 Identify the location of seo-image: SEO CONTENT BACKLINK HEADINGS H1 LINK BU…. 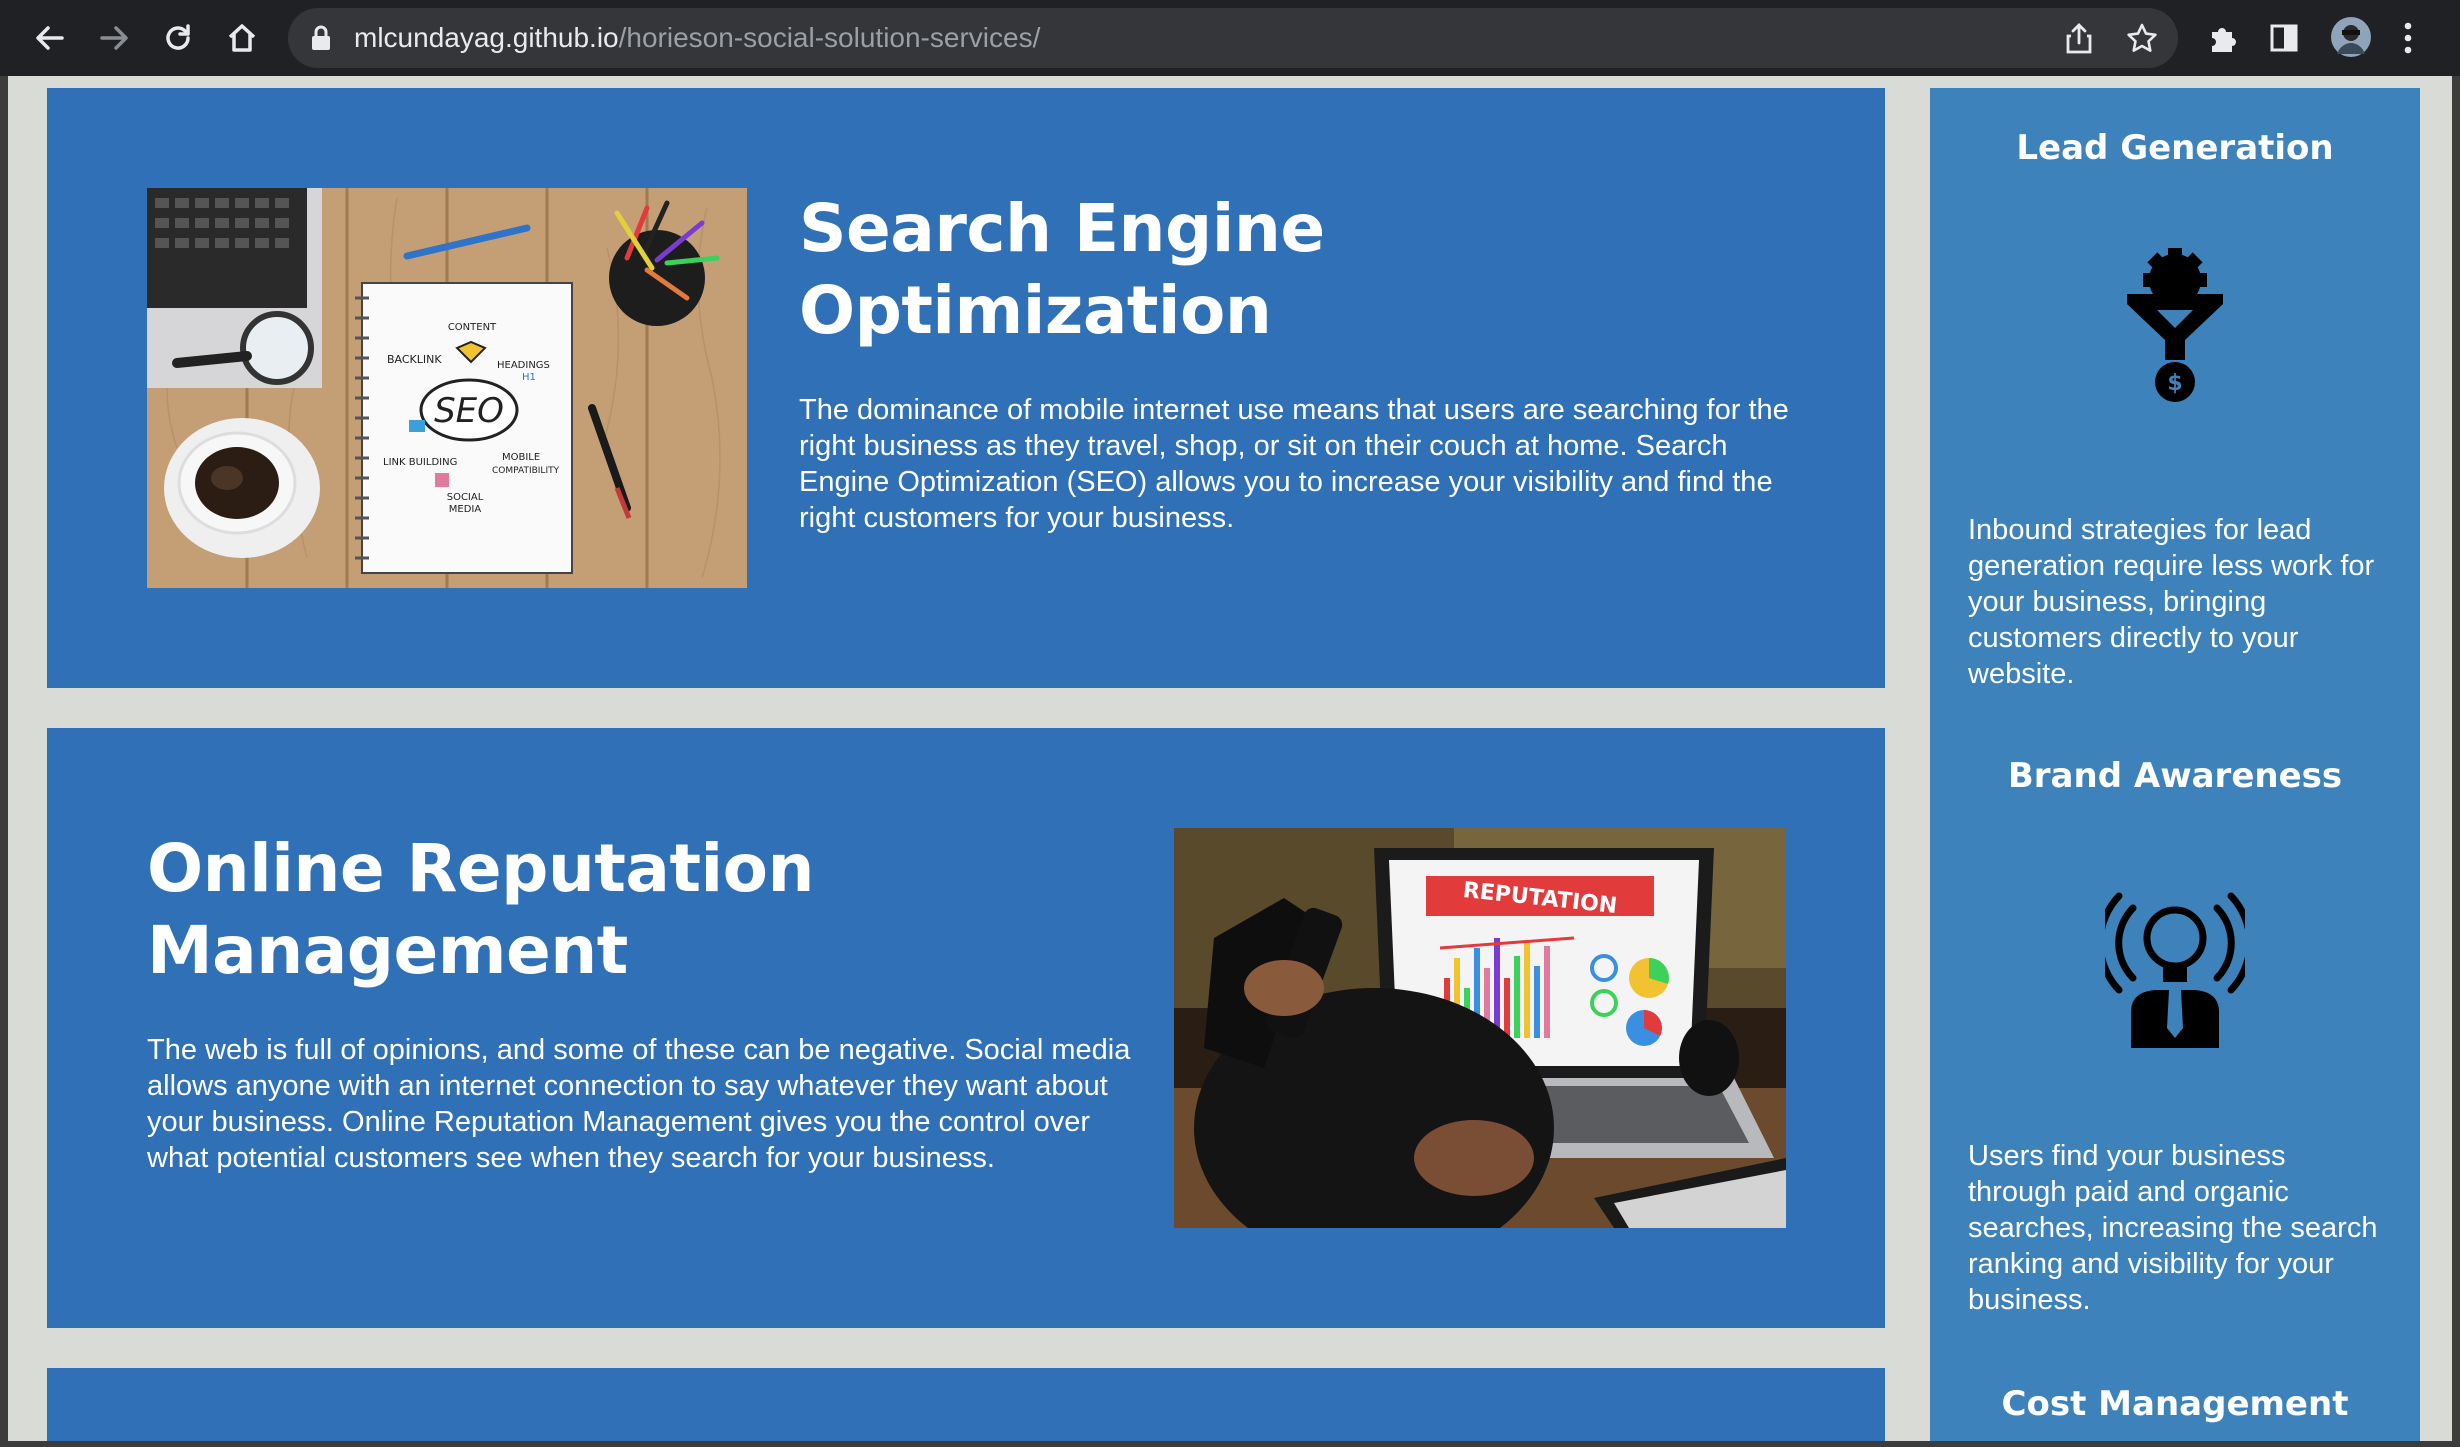
(447, 388).